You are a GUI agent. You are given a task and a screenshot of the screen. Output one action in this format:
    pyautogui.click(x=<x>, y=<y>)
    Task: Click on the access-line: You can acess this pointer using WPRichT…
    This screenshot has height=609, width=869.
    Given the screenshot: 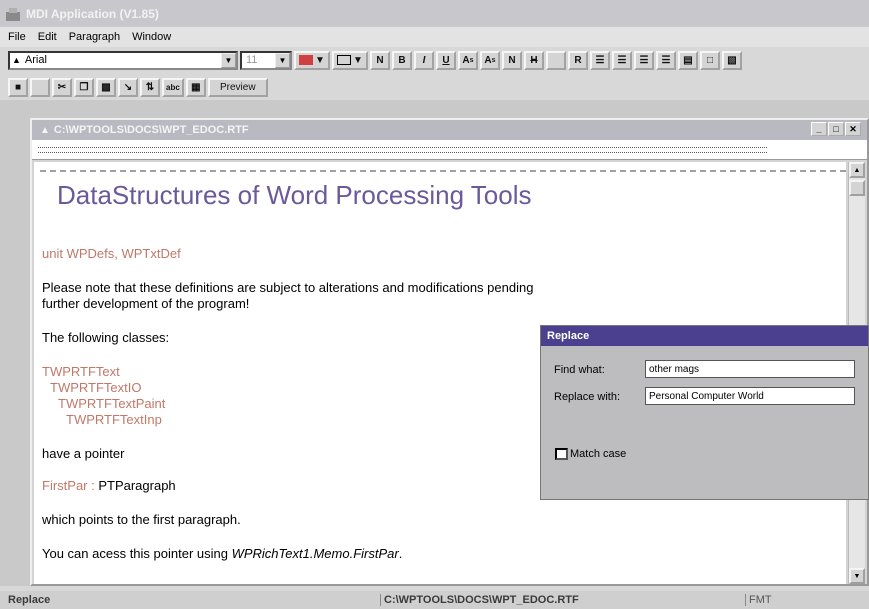 What is the action you would take?
    pyautogui.click(x=222, y=553)
    